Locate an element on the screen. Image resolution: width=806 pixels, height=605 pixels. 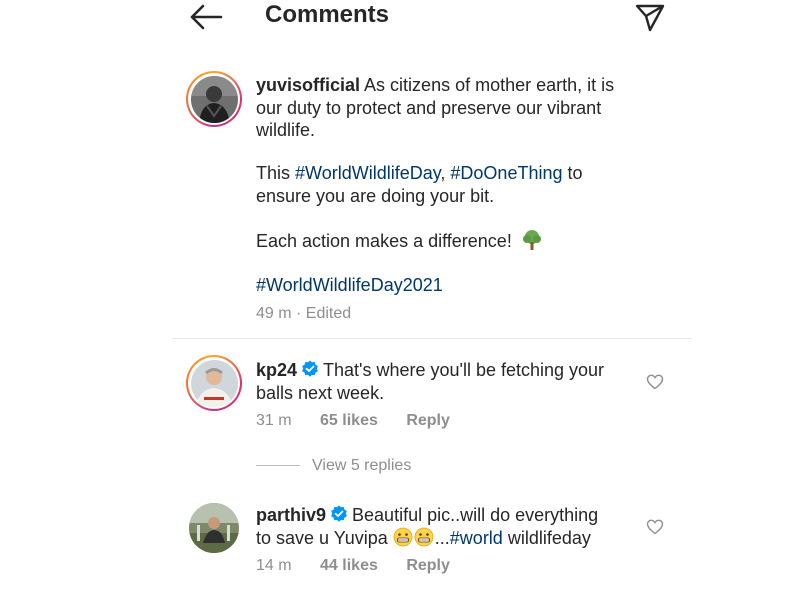
caption-text-fragment: This is located at coordinates (276, 173).